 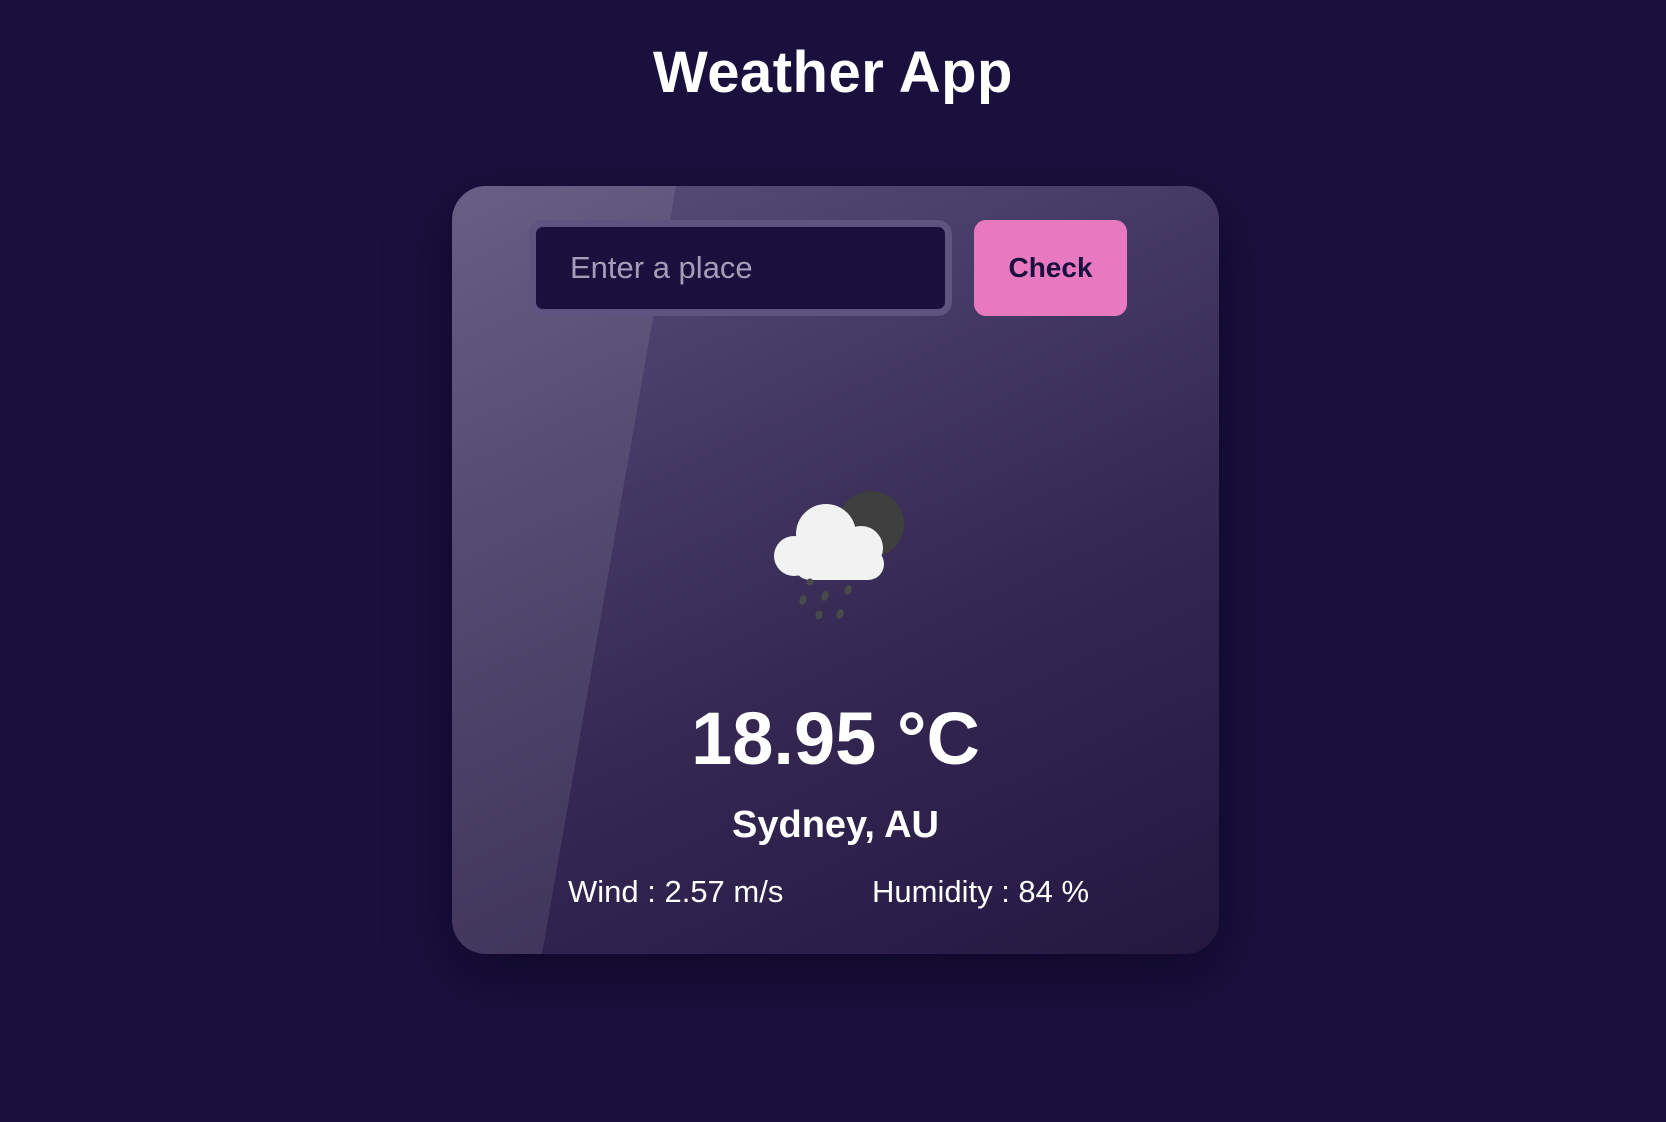 What do you see at coordinates (676, 891) in the screenshot?
I see `wind-speed-label: Wind : 2.57 m/s` at bounding box center [676, 891].